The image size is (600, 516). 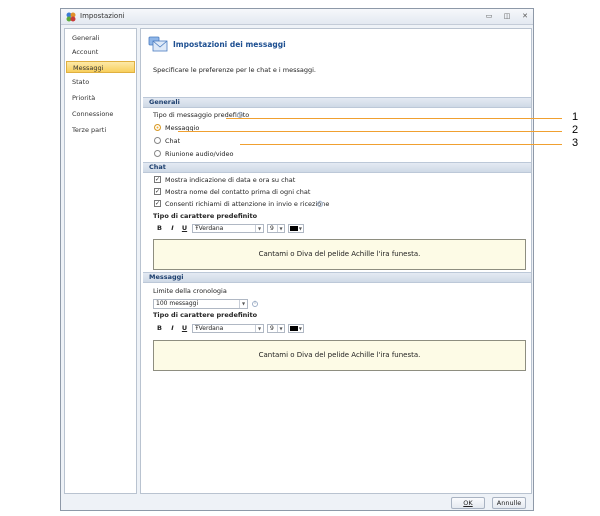 What do you see at coordinates (190, 291) in the screenshot?
I see `history-limit-label: Limite della cronologia` at bounding box center [190, 291].